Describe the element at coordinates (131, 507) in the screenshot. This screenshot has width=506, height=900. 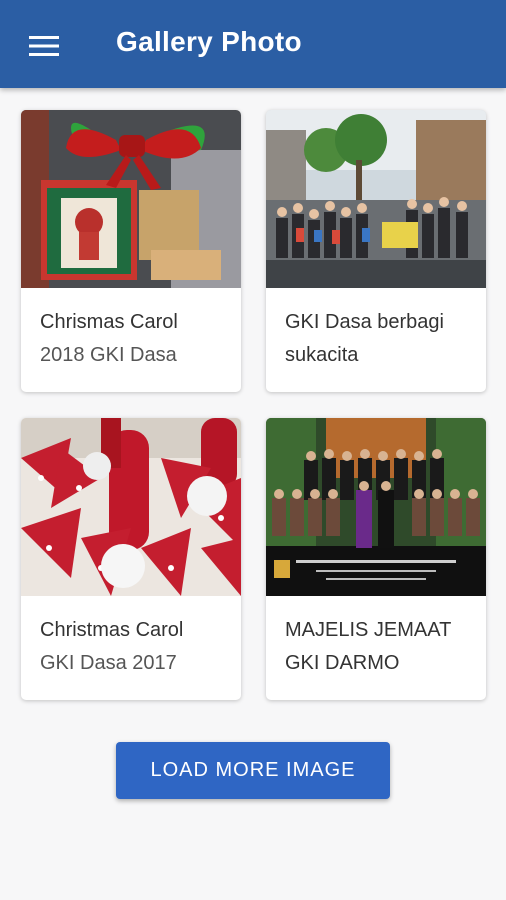
I see `red-candles-ribbons-photo` at that location.